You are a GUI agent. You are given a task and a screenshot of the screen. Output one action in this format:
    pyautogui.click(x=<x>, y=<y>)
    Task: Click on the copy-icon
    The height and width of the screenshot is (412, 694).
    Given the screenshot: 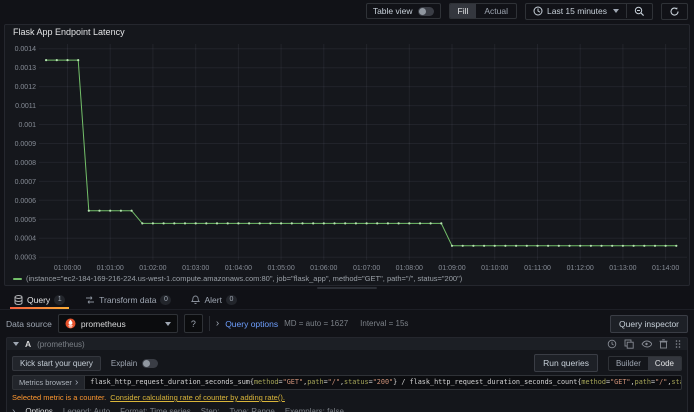 What is the action you would take?
    pyautogui.click(x=629, y=344)
    